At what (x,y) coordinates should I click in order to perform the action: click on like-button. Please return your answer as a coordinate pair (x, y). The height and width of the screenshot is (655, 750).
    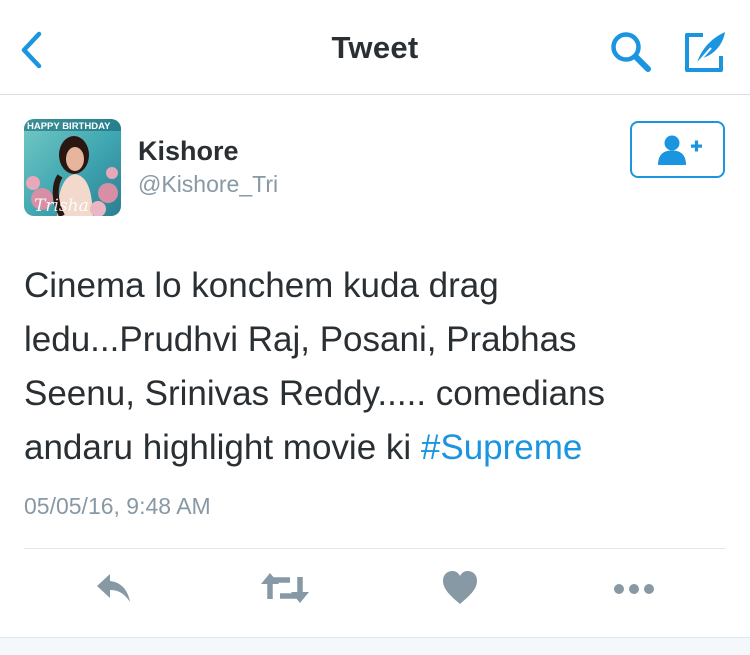
    Looking at the image, I should click on (460, 591).